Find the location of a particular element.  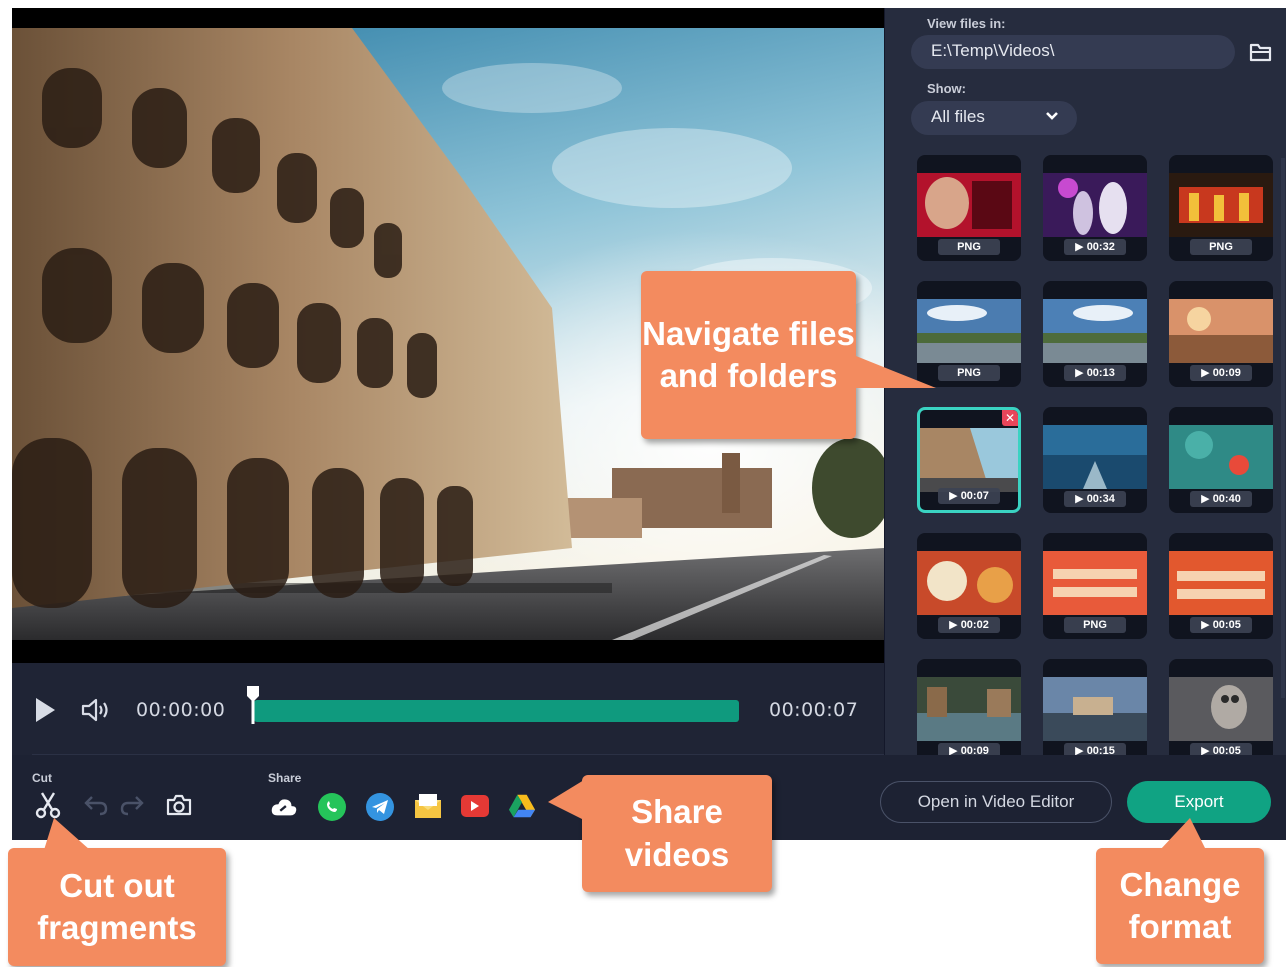

file-badge: ▶ 00:32 is located at coordinates (1095, 247).